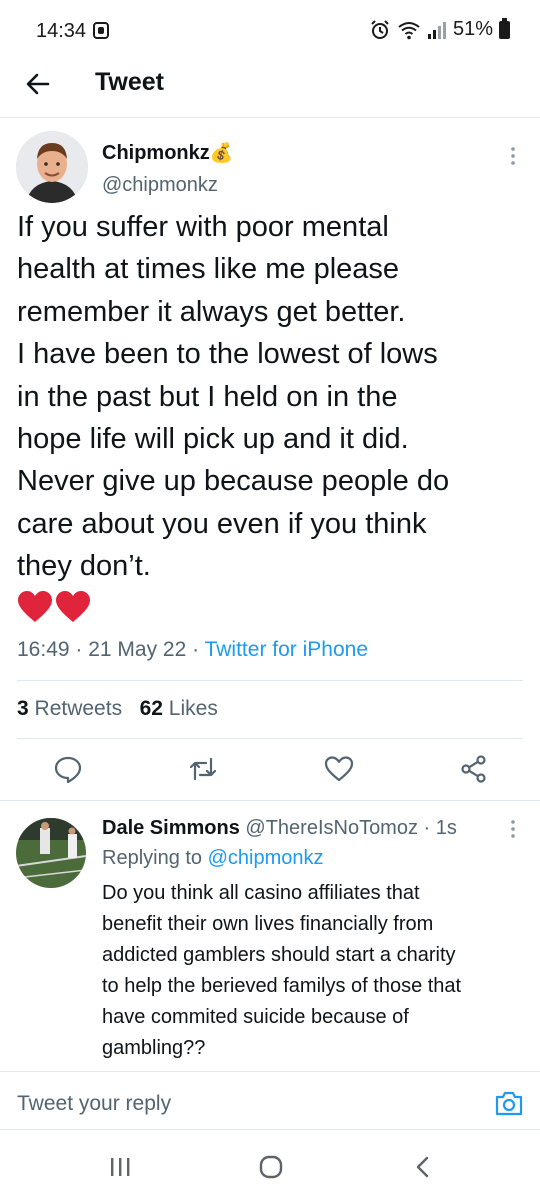 This screenshot has width=540, height=1200. I want to click on reply-text-line: benefit their own lives financially from, so click(268, 924).